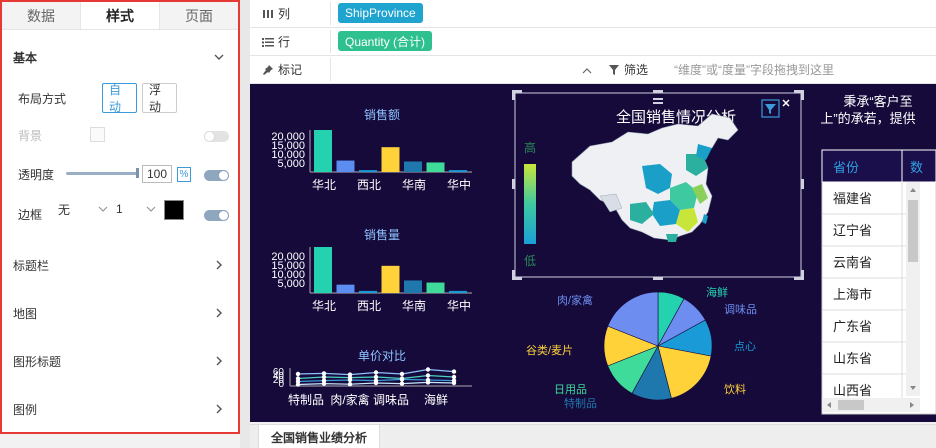  I want to click on layout-auto-button: 自动, so click(119, 98).